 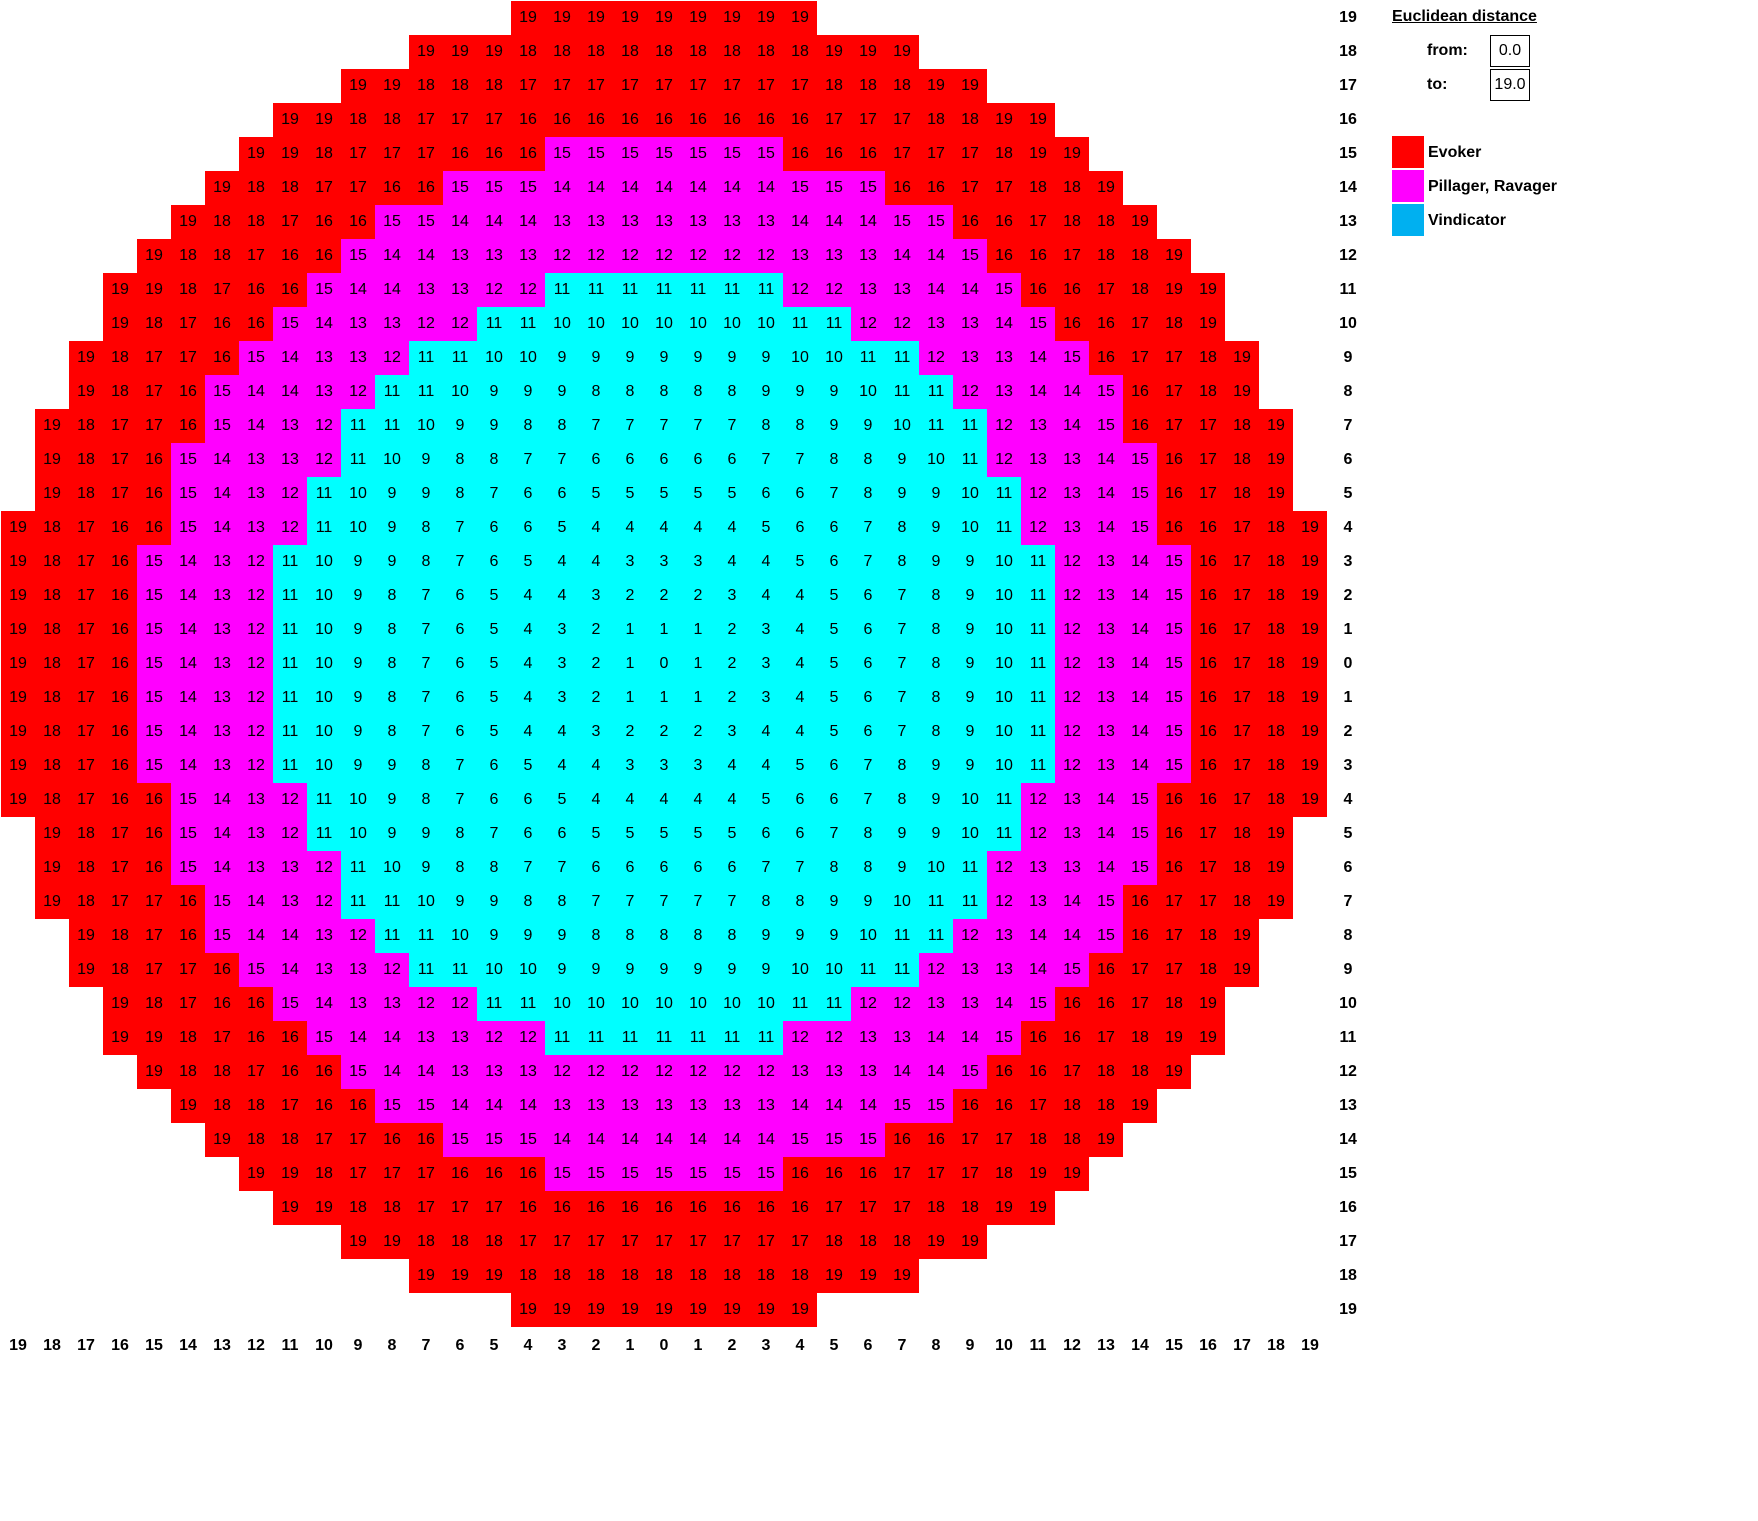 I want to click on grid-cell: 0, so click(x=664, y=664).